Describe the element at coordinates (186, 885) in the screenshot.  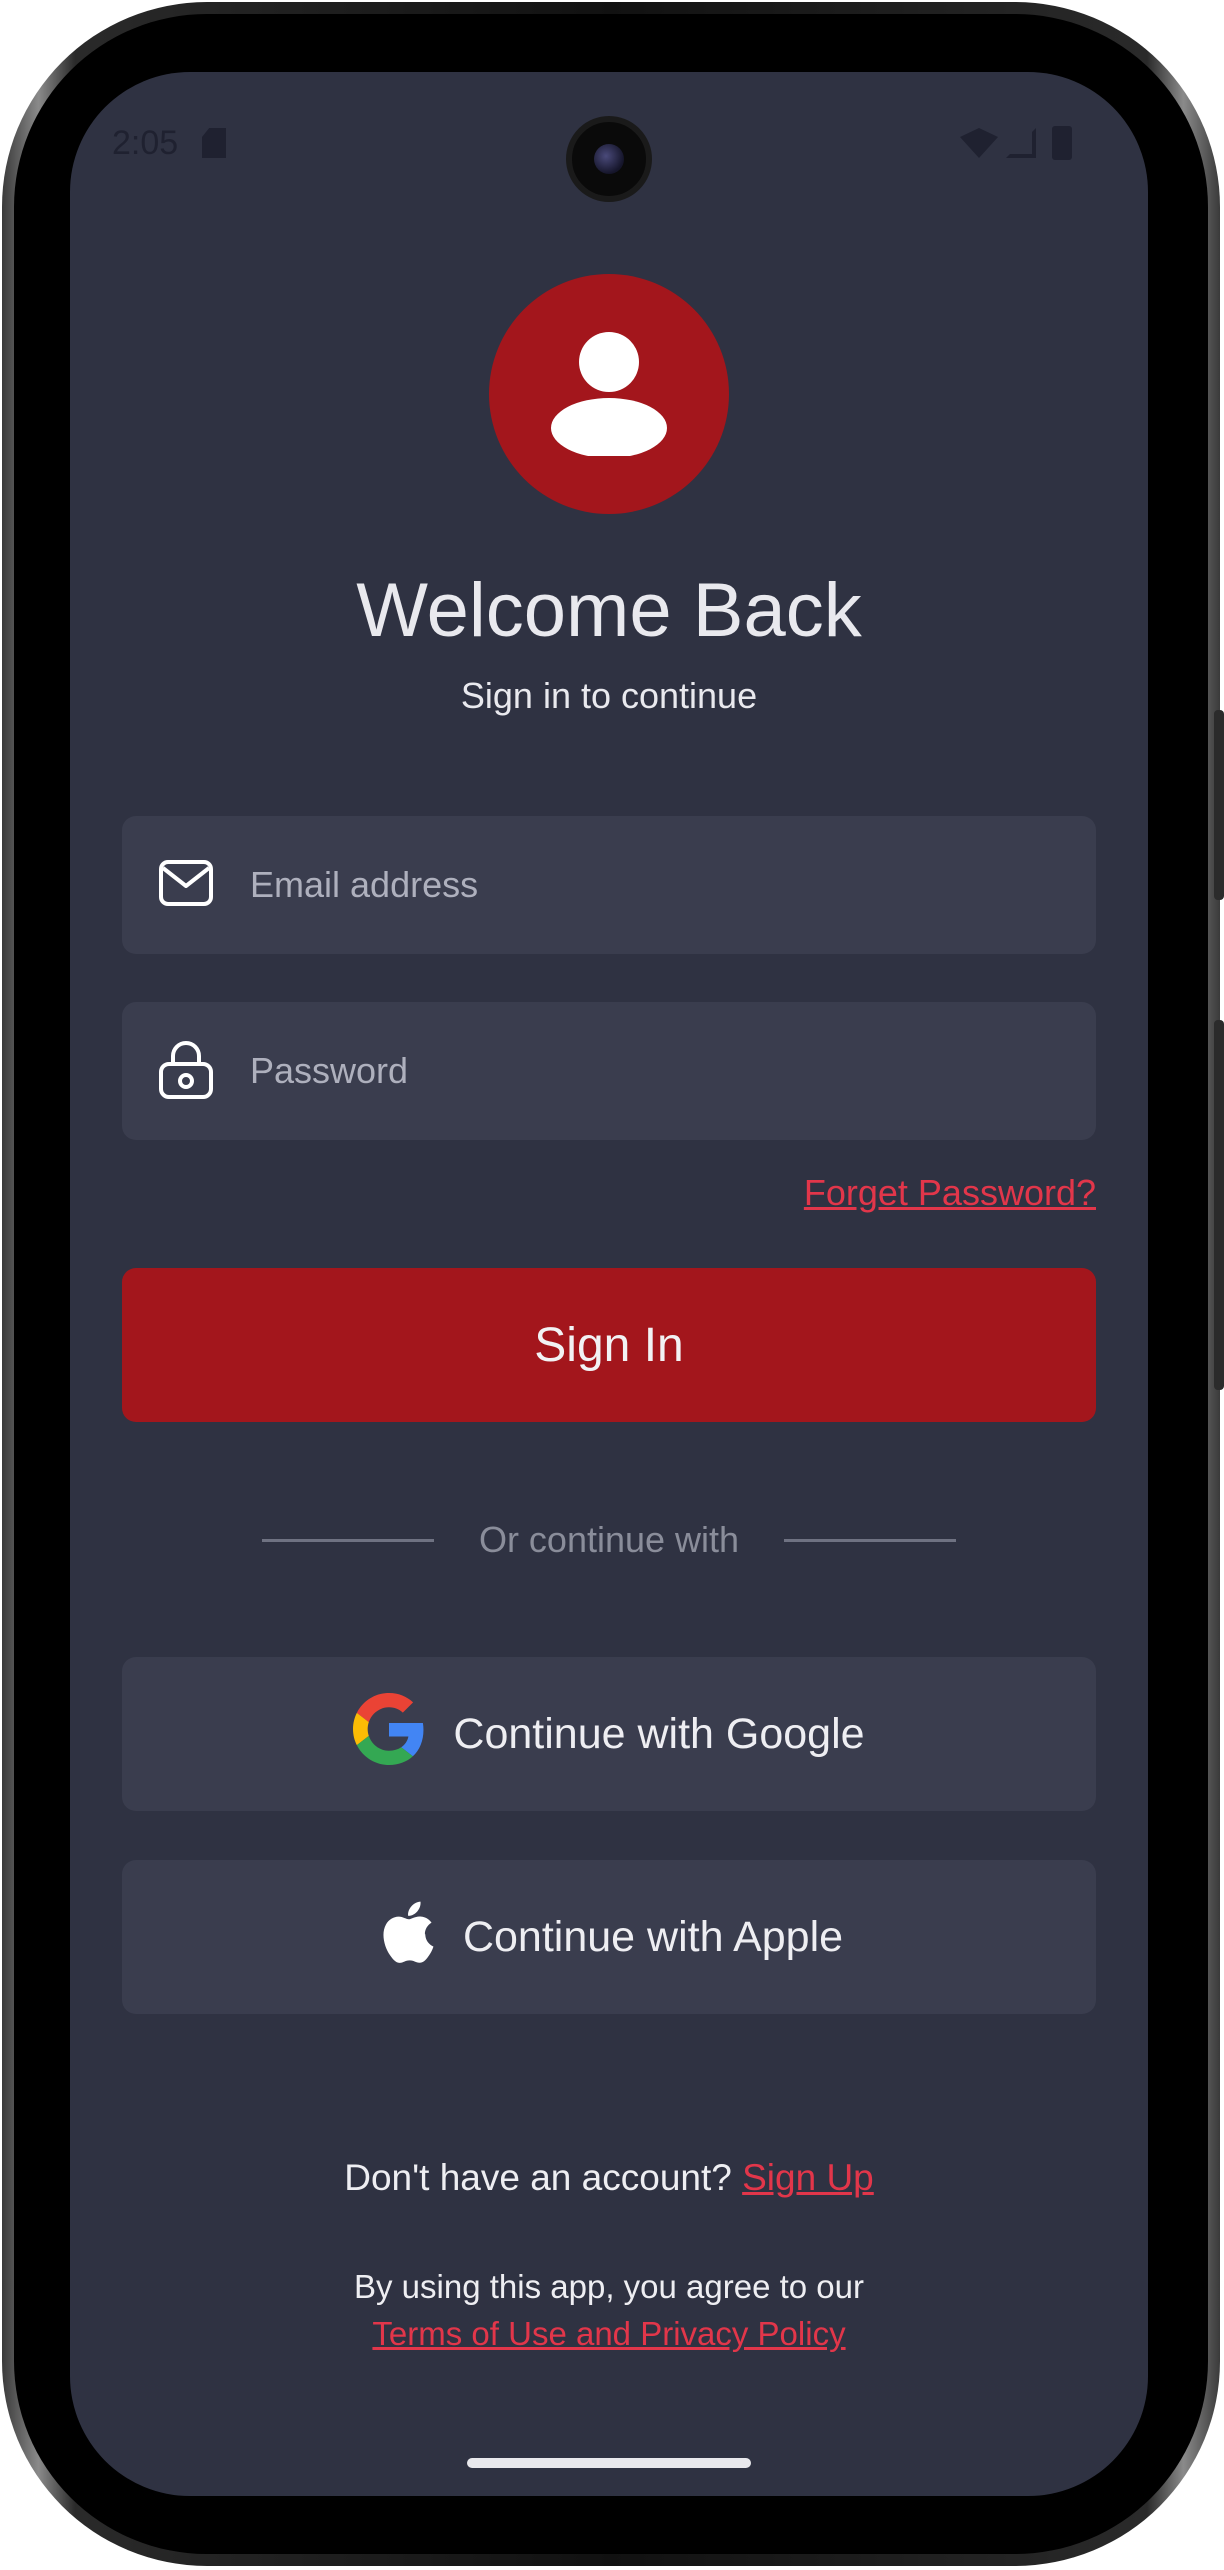
I see `mail-icon` at that location.